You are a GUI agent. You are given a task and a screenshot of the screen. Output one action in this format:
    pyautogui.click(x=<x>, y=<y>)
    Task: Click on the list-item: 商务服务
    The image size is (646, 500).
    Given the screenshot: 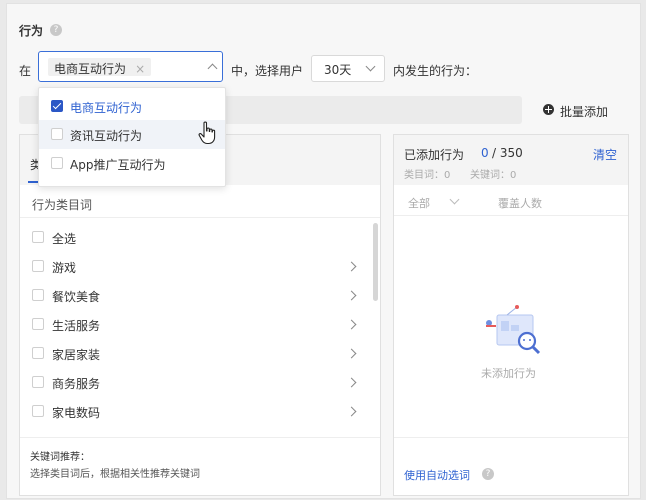 What is the action you would take?
    pyautogui.click(x=195, y=382)
    